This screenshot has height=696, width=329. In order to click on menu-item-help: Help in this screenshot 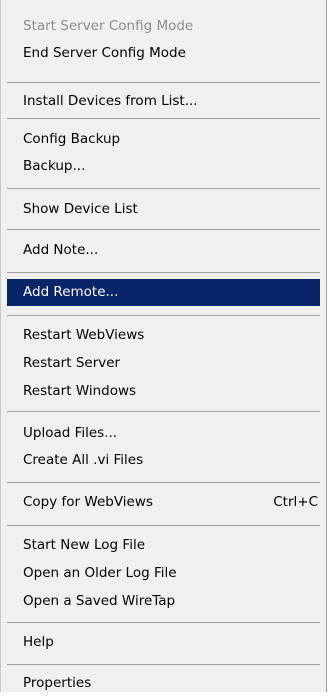, I will do `click(163, 642)`.